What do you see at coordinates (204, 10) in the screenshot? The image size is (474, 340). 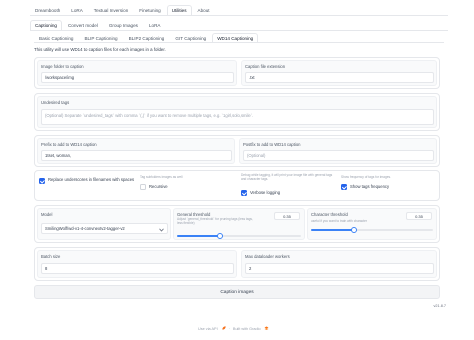 I see `tab-about: About` at bounding box center [204, 10].